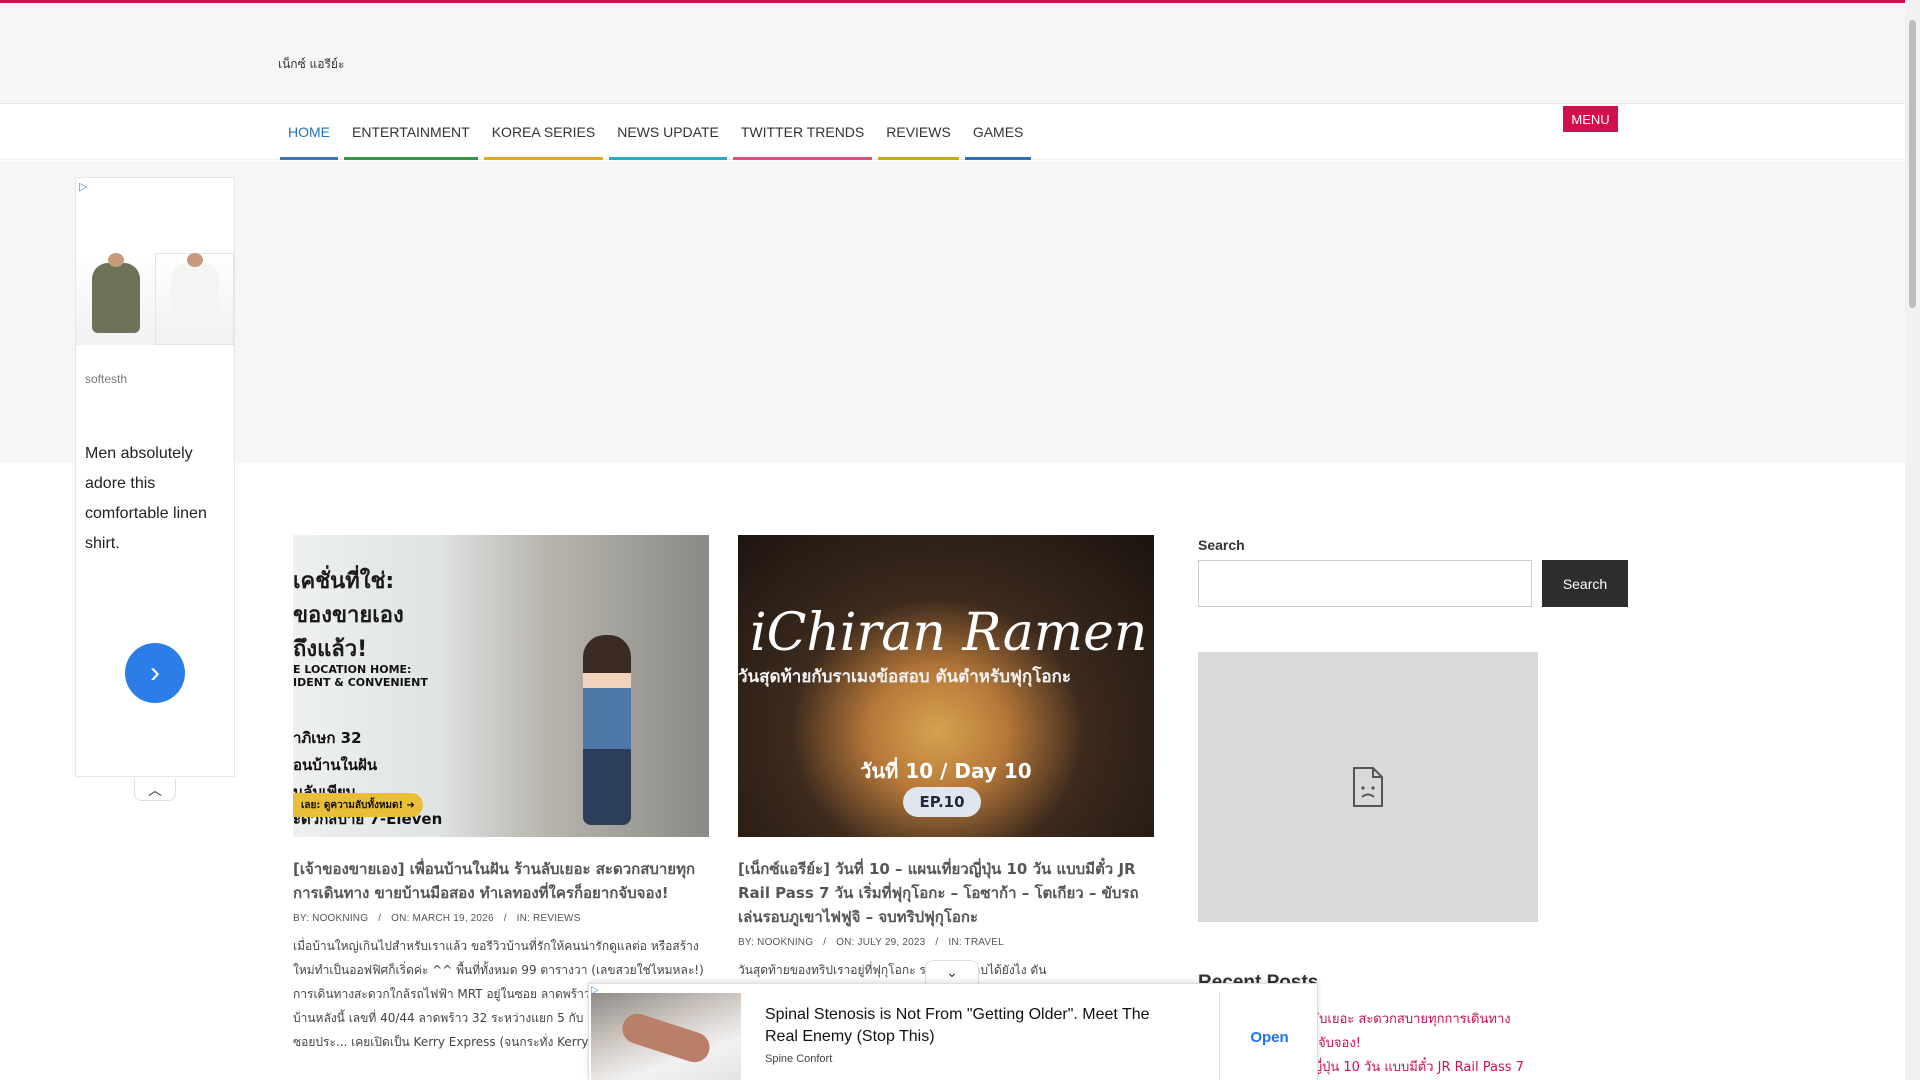  I want to click on site-title-link: เน็กซ์ แอรีย์ะ, so click(311, 64).